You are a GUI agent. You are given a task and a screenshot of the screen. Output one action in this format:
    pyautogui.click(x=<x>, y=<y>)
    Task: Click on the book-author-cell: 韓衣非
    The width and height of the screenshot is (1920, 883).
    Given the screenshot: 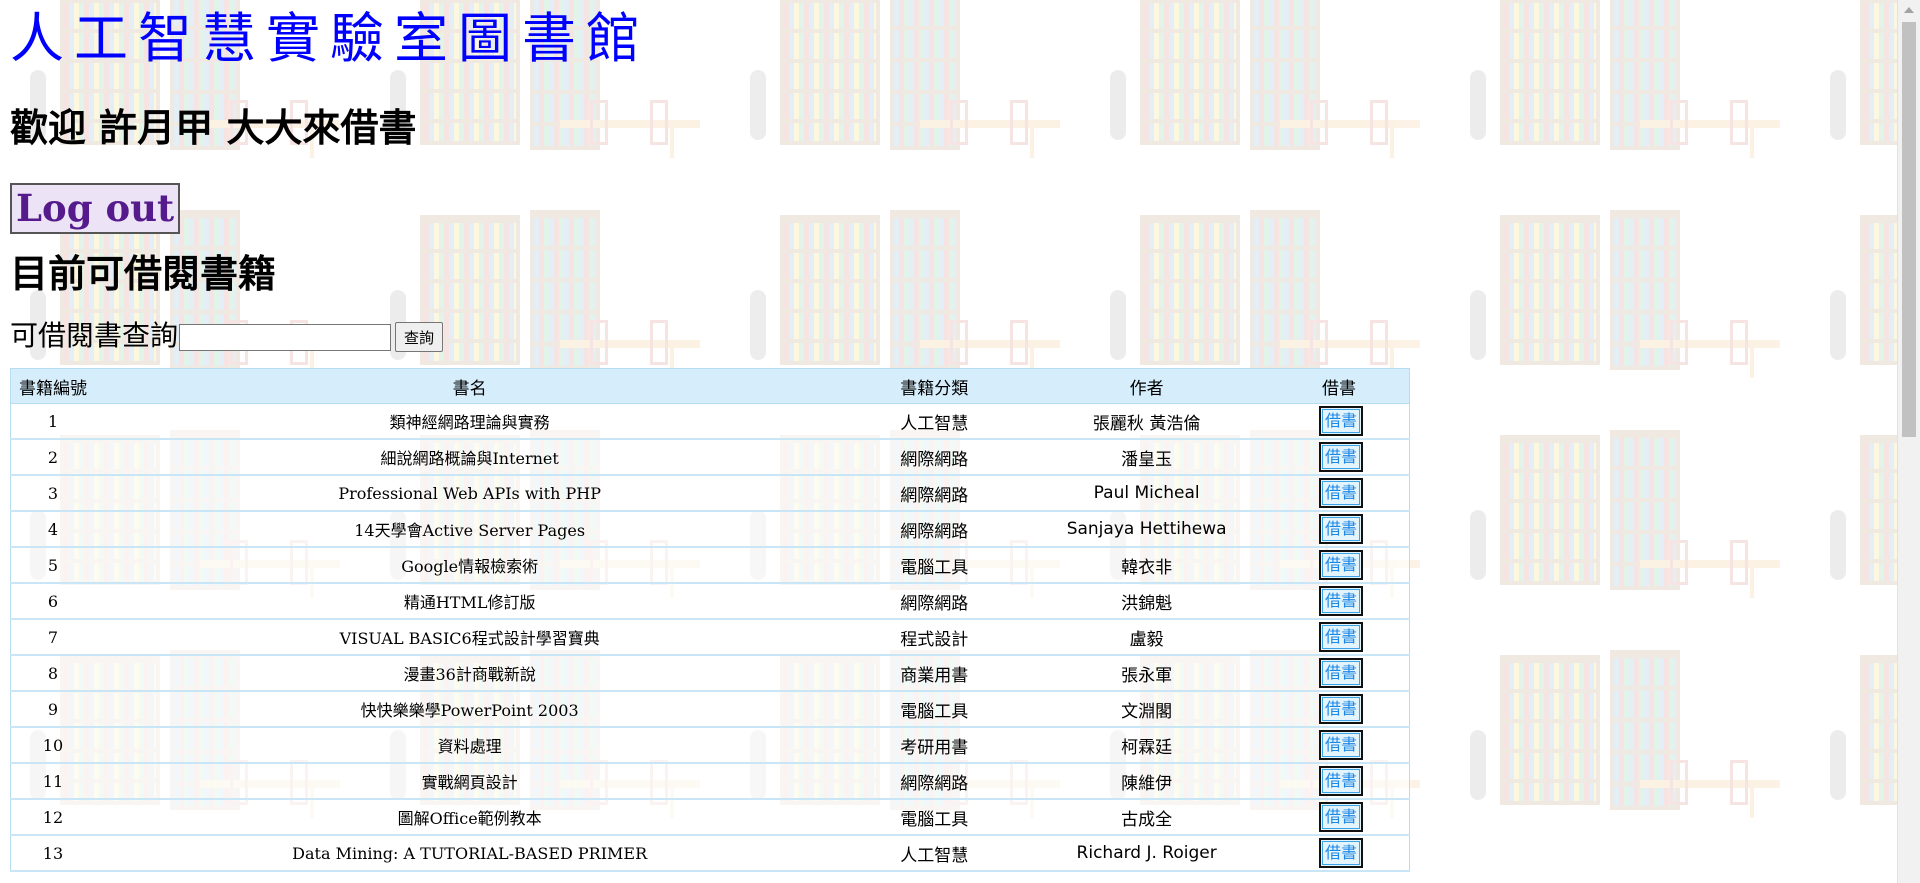 What is the action you would take?
    pyautogui.click(x=1147, y=565)
    